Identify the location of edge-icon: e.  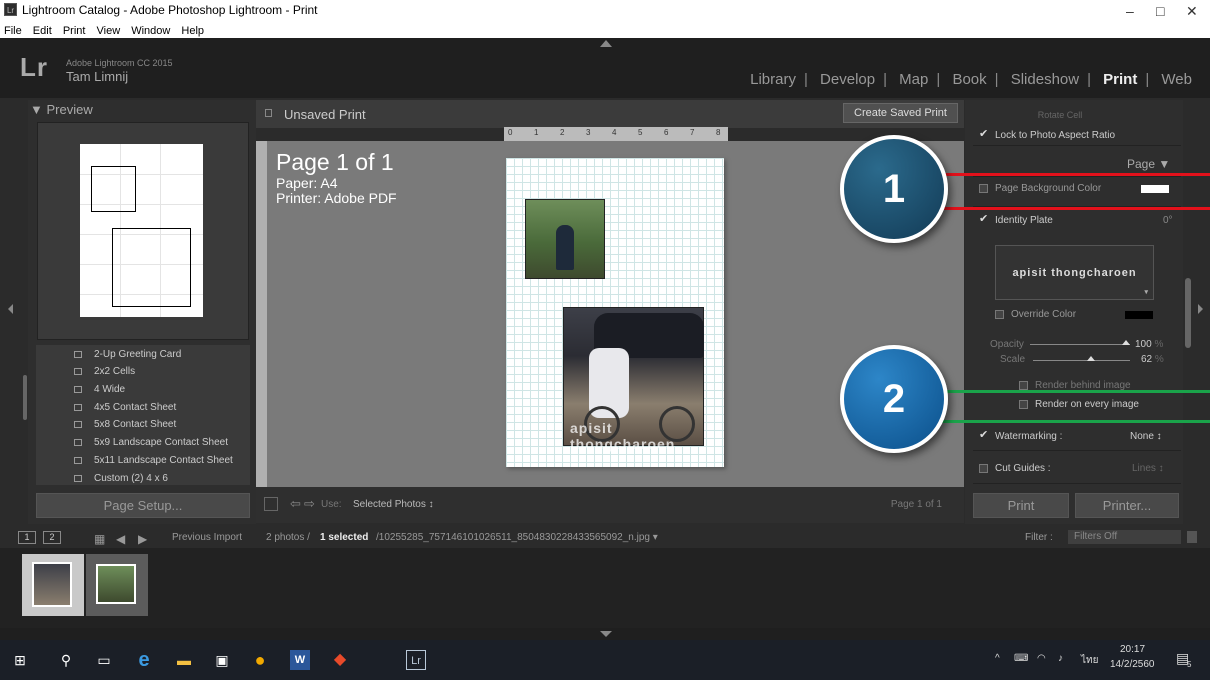
(144, 660).